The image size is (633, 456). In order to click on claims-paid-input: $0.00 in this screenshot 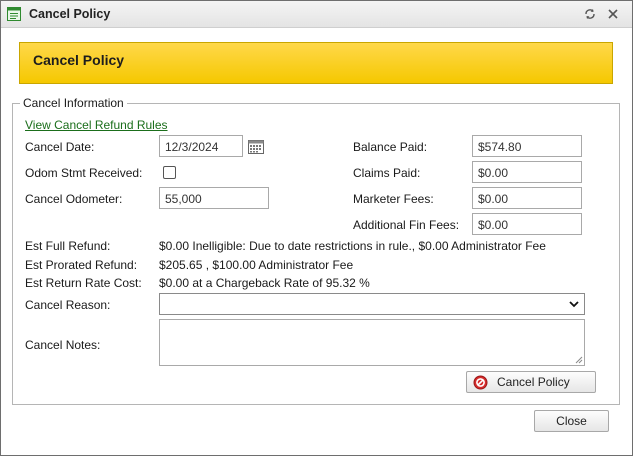, I will do `click(527, 172)`.